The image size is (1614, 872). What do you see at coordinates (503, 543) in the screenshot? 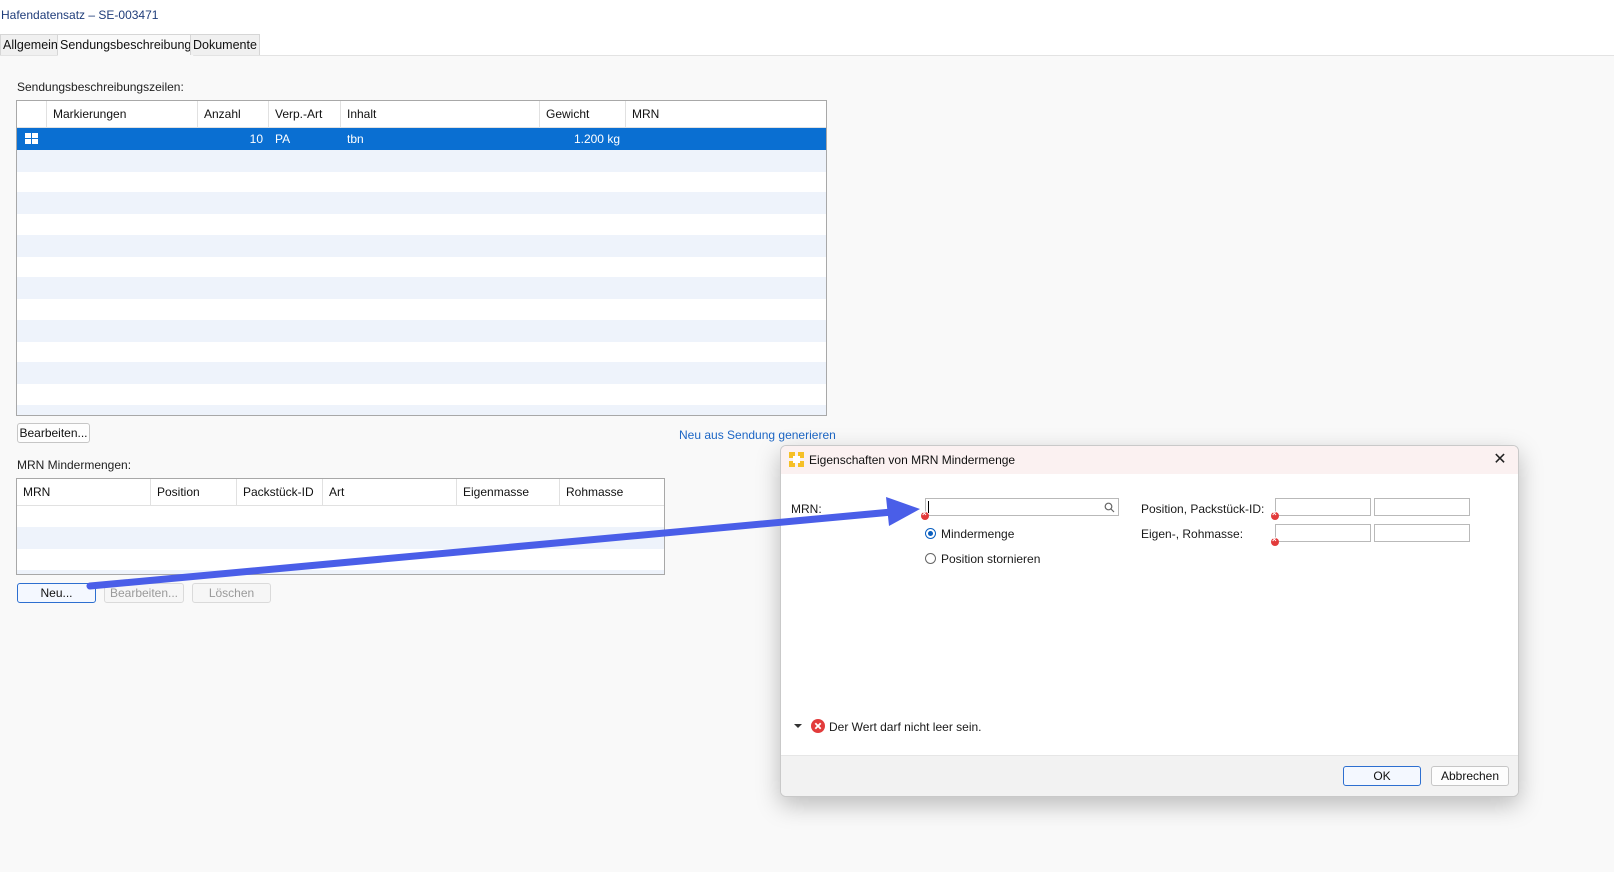
I see `annotation-arrow` at bounding box center [503, 543].